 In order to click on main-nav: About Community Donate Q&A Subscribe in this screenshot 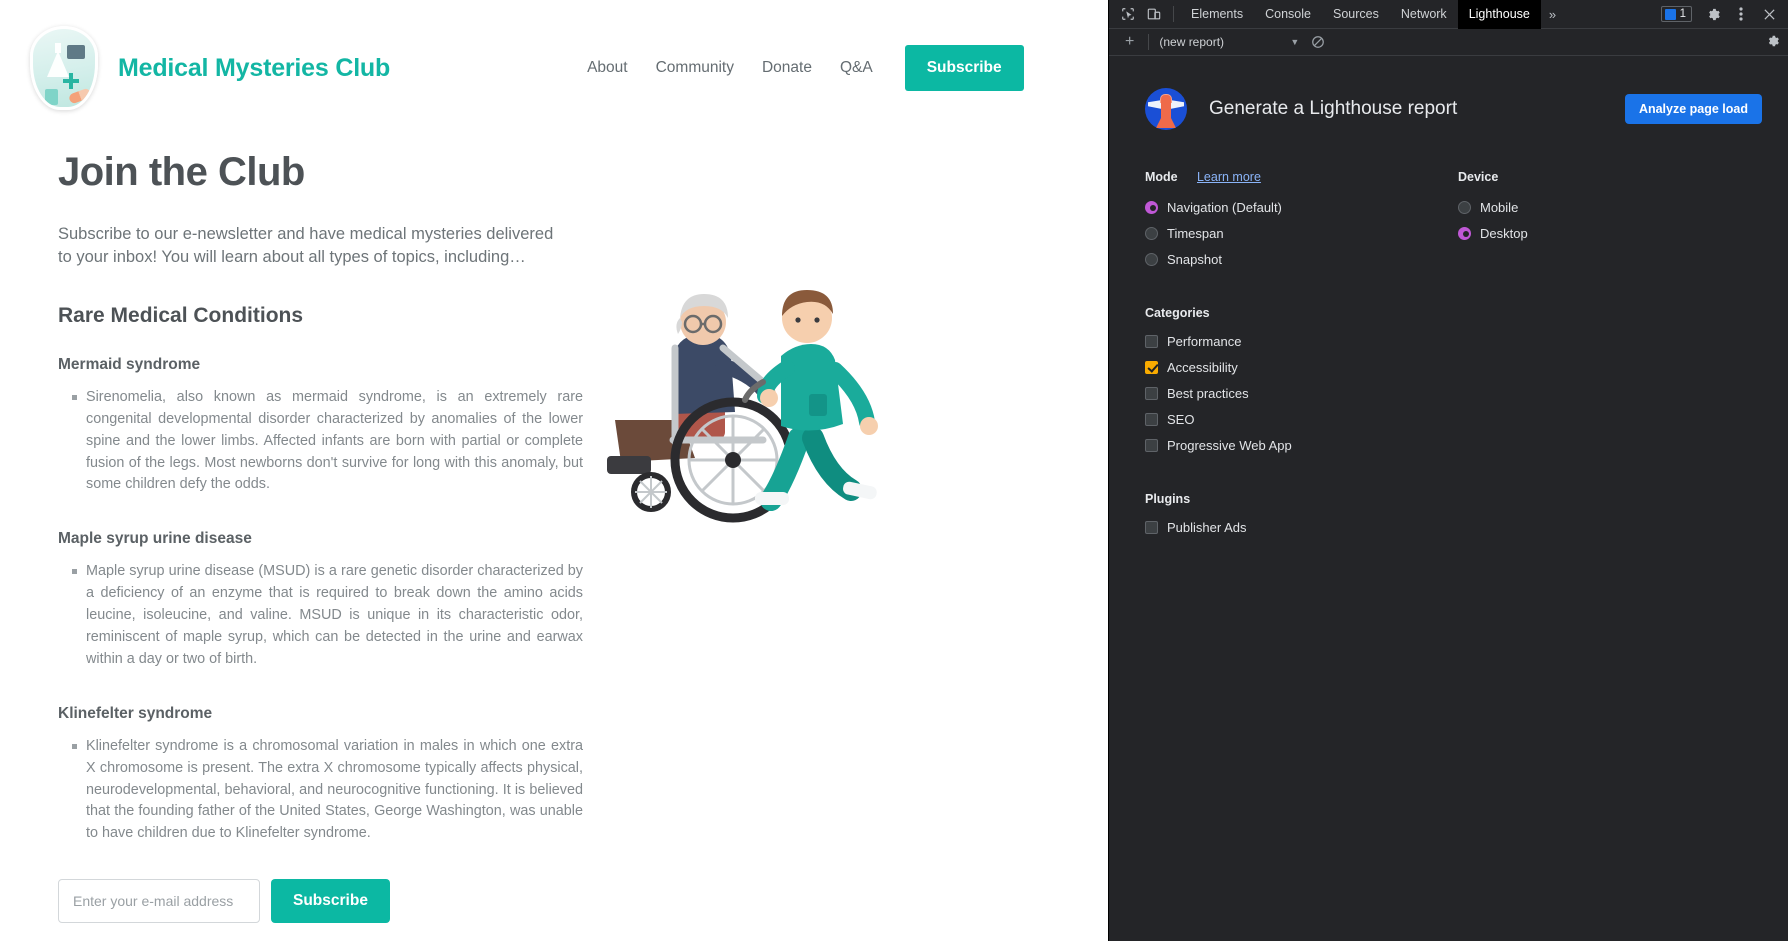, I will do `click(798, 68)`.